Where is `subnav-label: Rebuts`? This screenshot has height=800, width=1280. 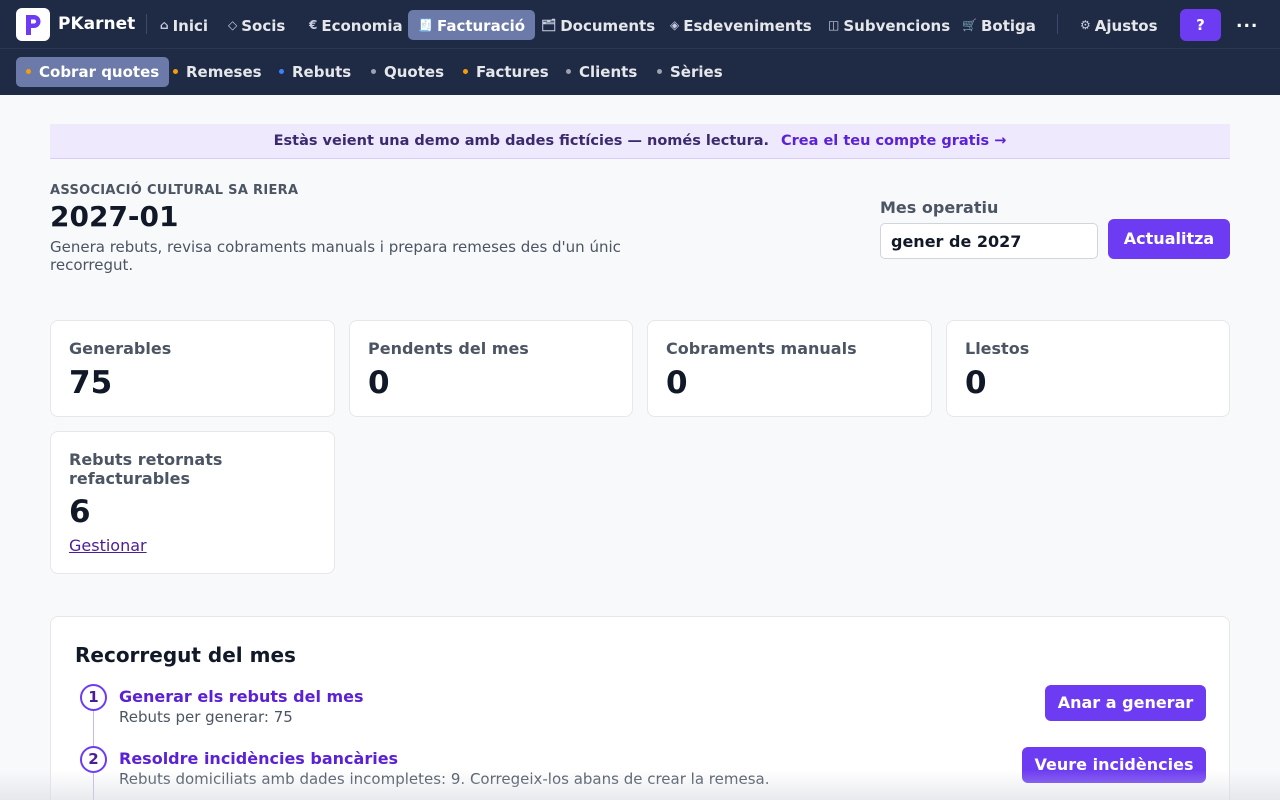 subnav-label: Rebuts is located at coordinates (322, 72).